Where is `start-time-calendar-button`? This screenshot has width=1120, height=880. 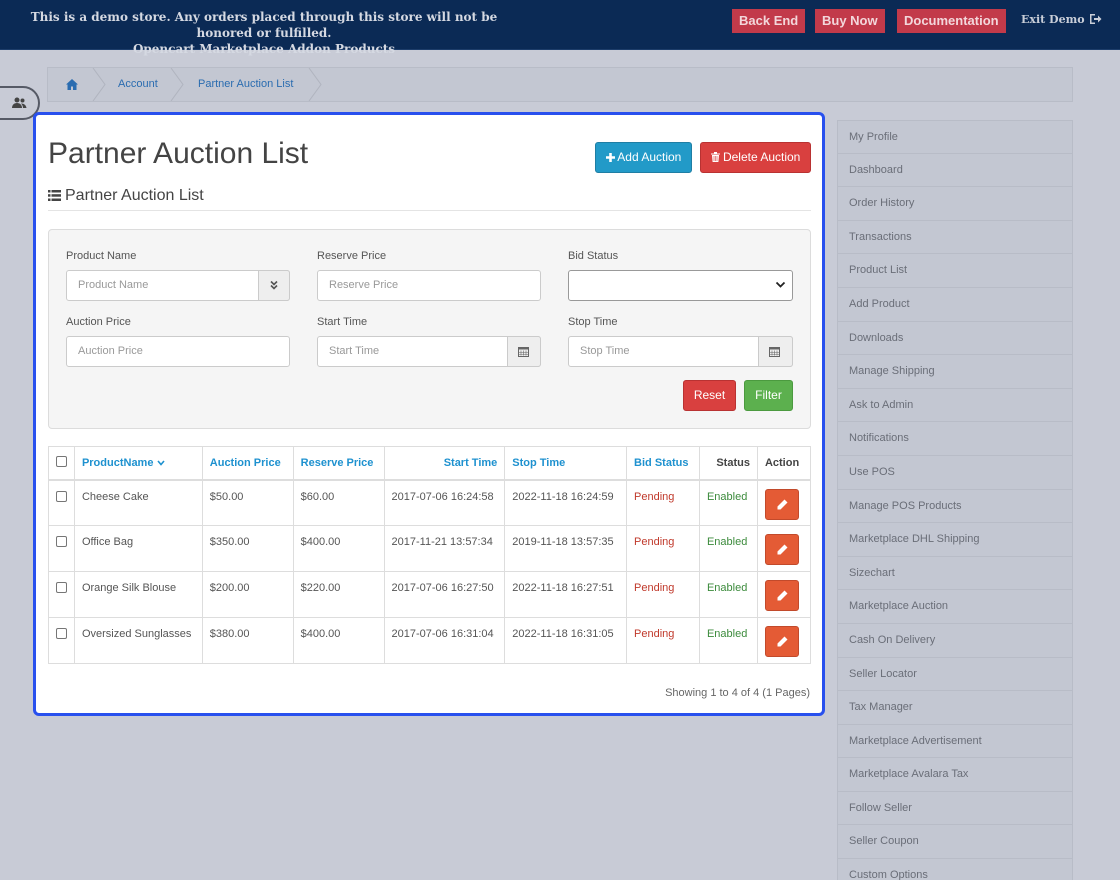
start-time-calendar-button is located at coordinates (524, 351).